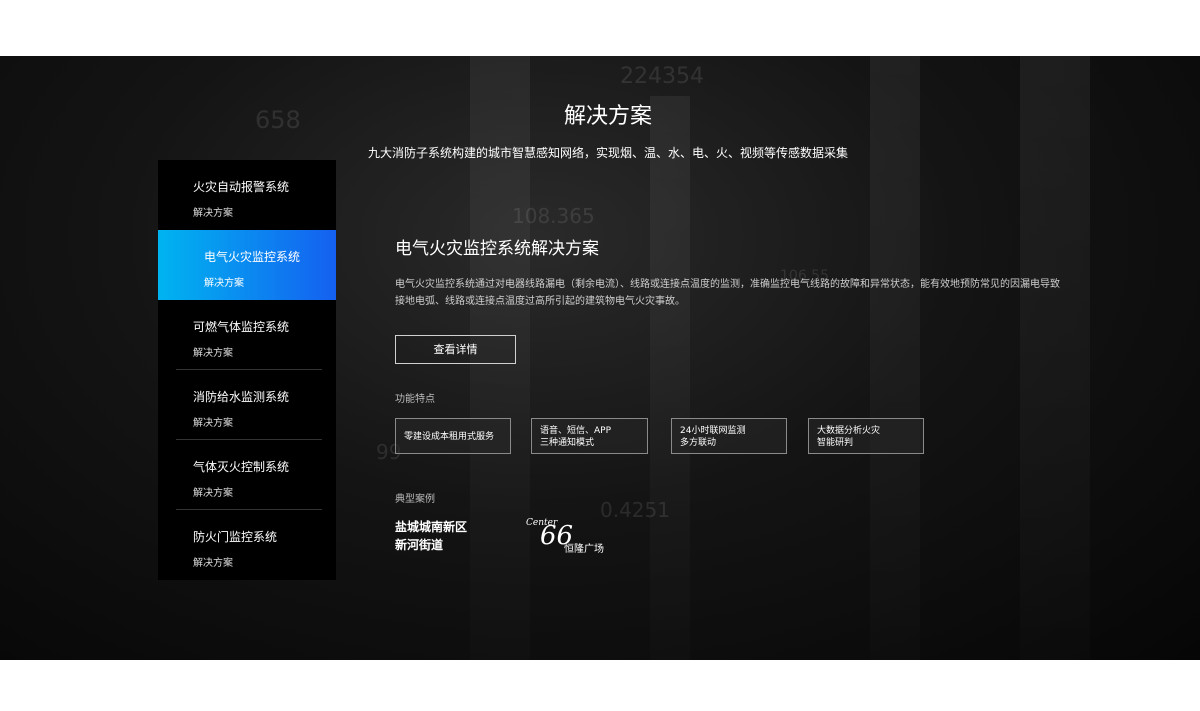  I want to click on section-title: 解决方案, so click(607, 116).